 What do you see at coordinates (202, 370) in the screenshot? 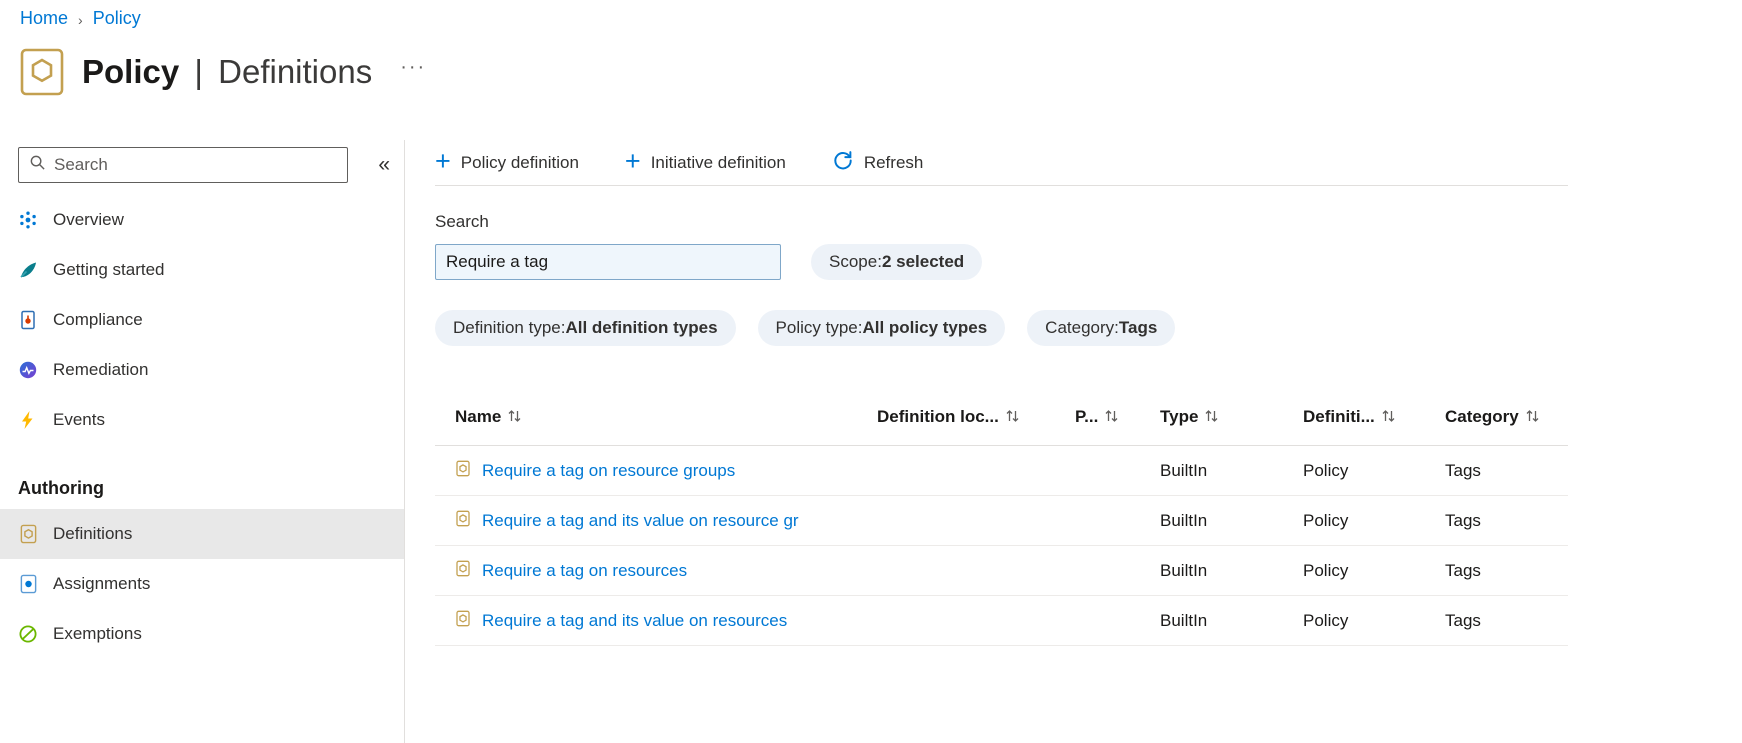
I see `sidebar-item-remediation: Remediation` at bounding box center [202, 370].